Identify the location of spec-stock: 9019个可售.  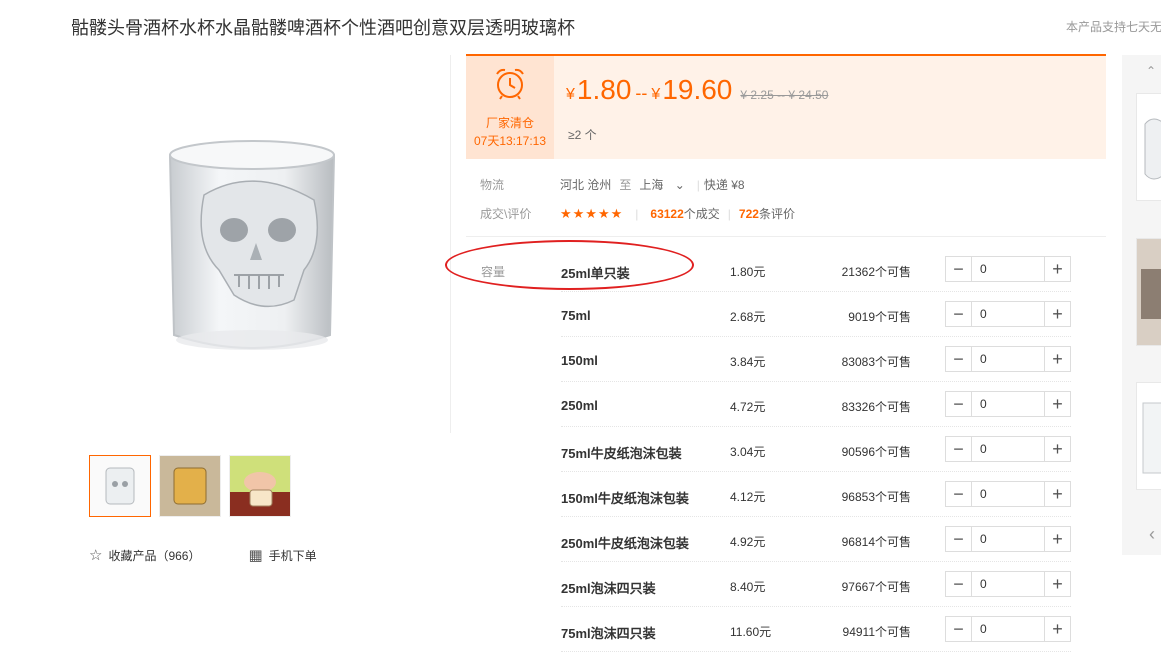
(879, 317).